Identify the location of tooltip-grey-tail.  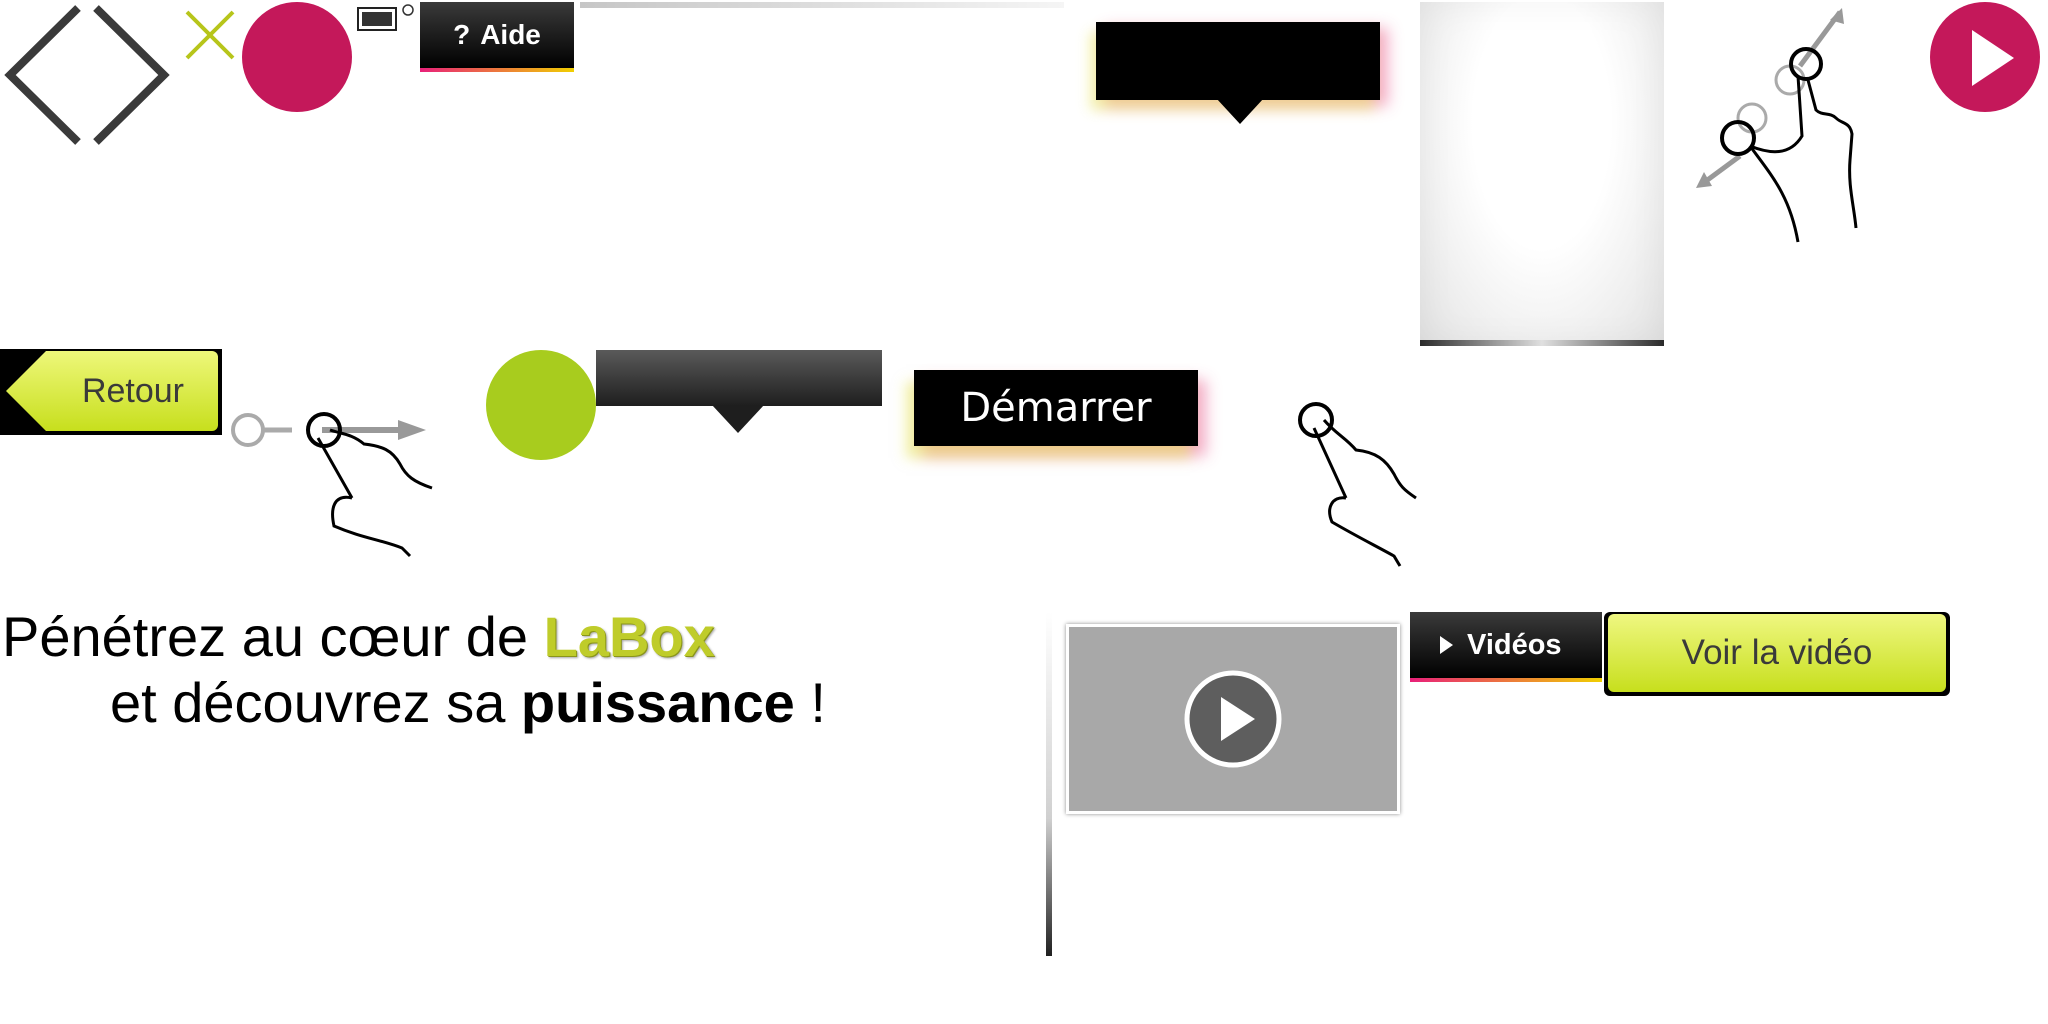
(738, 419).